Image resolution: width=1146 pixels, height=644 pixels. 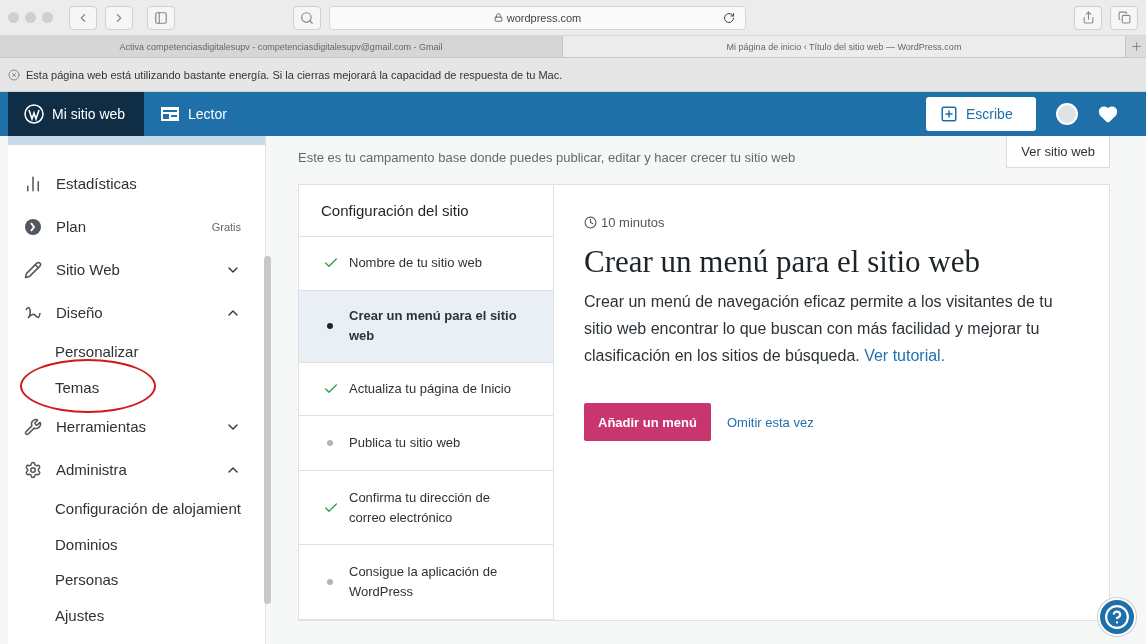 What do you see at coordinates (426, 326) in the screenshot?
I see `checklist-item: Crear un menú para el sitio web` at bounding box center [426, 326].